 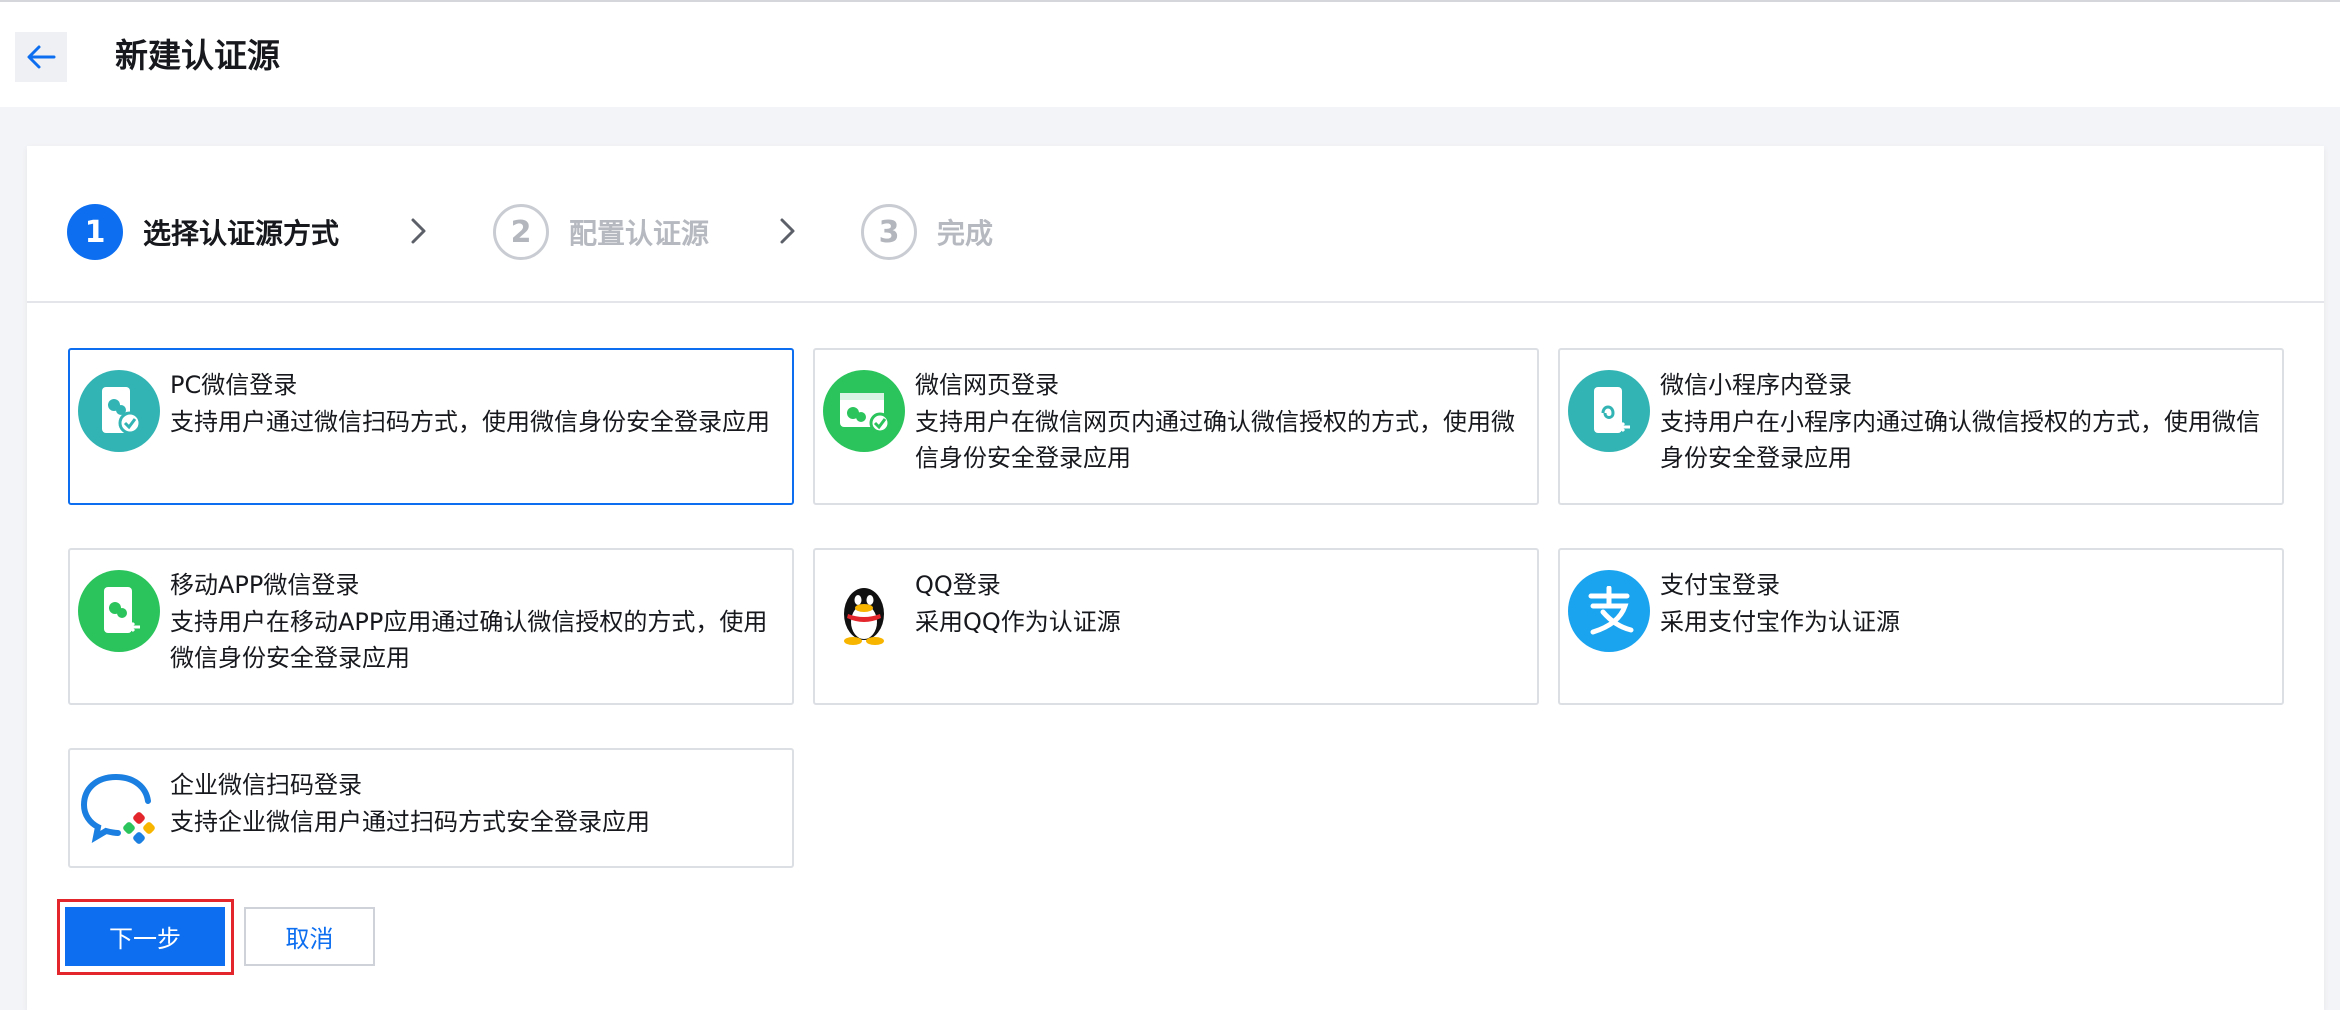 I want to click on qq-penguin-icon, so click(x=864, y=611).